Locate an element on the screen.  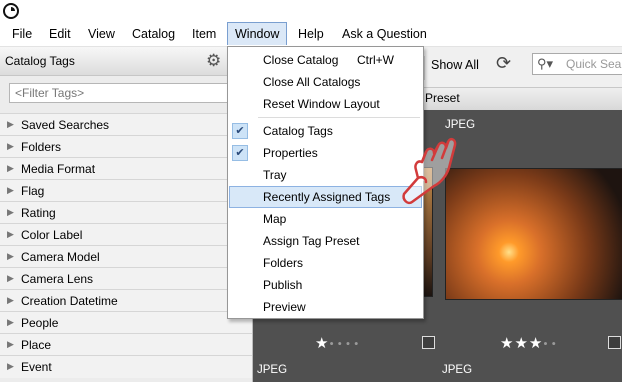
quick-search-input: ⚲▾ Quick Search is located at coordinates (577, 64).